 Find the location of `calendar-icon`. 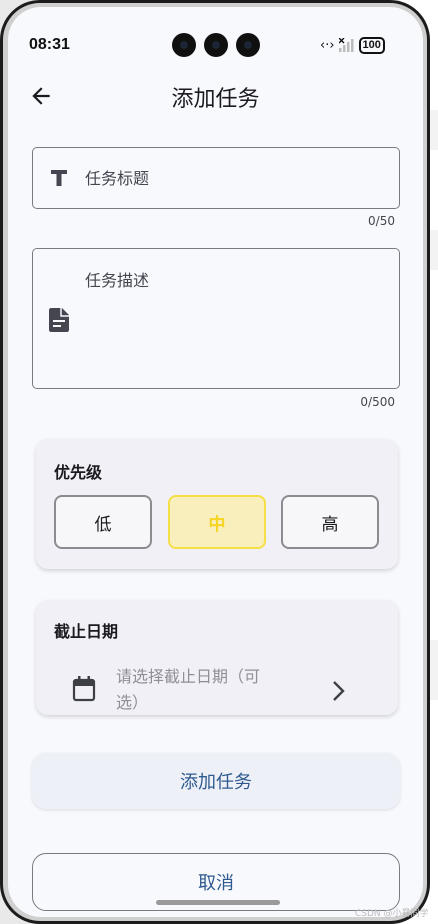

calendar-icon is located at coordinates (84, 689).